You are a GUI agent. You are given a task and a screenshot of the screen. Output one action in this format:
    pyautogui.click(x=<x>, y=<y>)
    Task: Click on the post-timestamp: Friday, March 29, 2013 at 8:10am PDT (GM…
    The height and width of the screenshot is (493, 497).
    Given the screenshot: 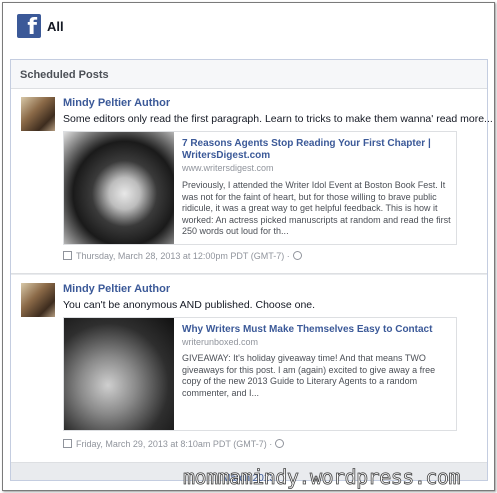 What is the action you would take?
    pyautogui.click(x=174, y=444)
    